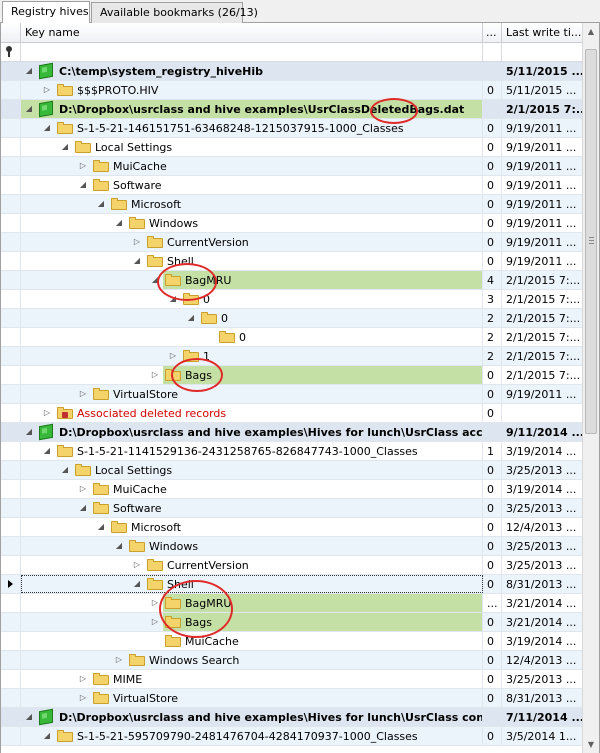  Describe the element at coordinates (252, 375) in the screenshot. I see `key-name-cell: ▷ Bags` at that location.